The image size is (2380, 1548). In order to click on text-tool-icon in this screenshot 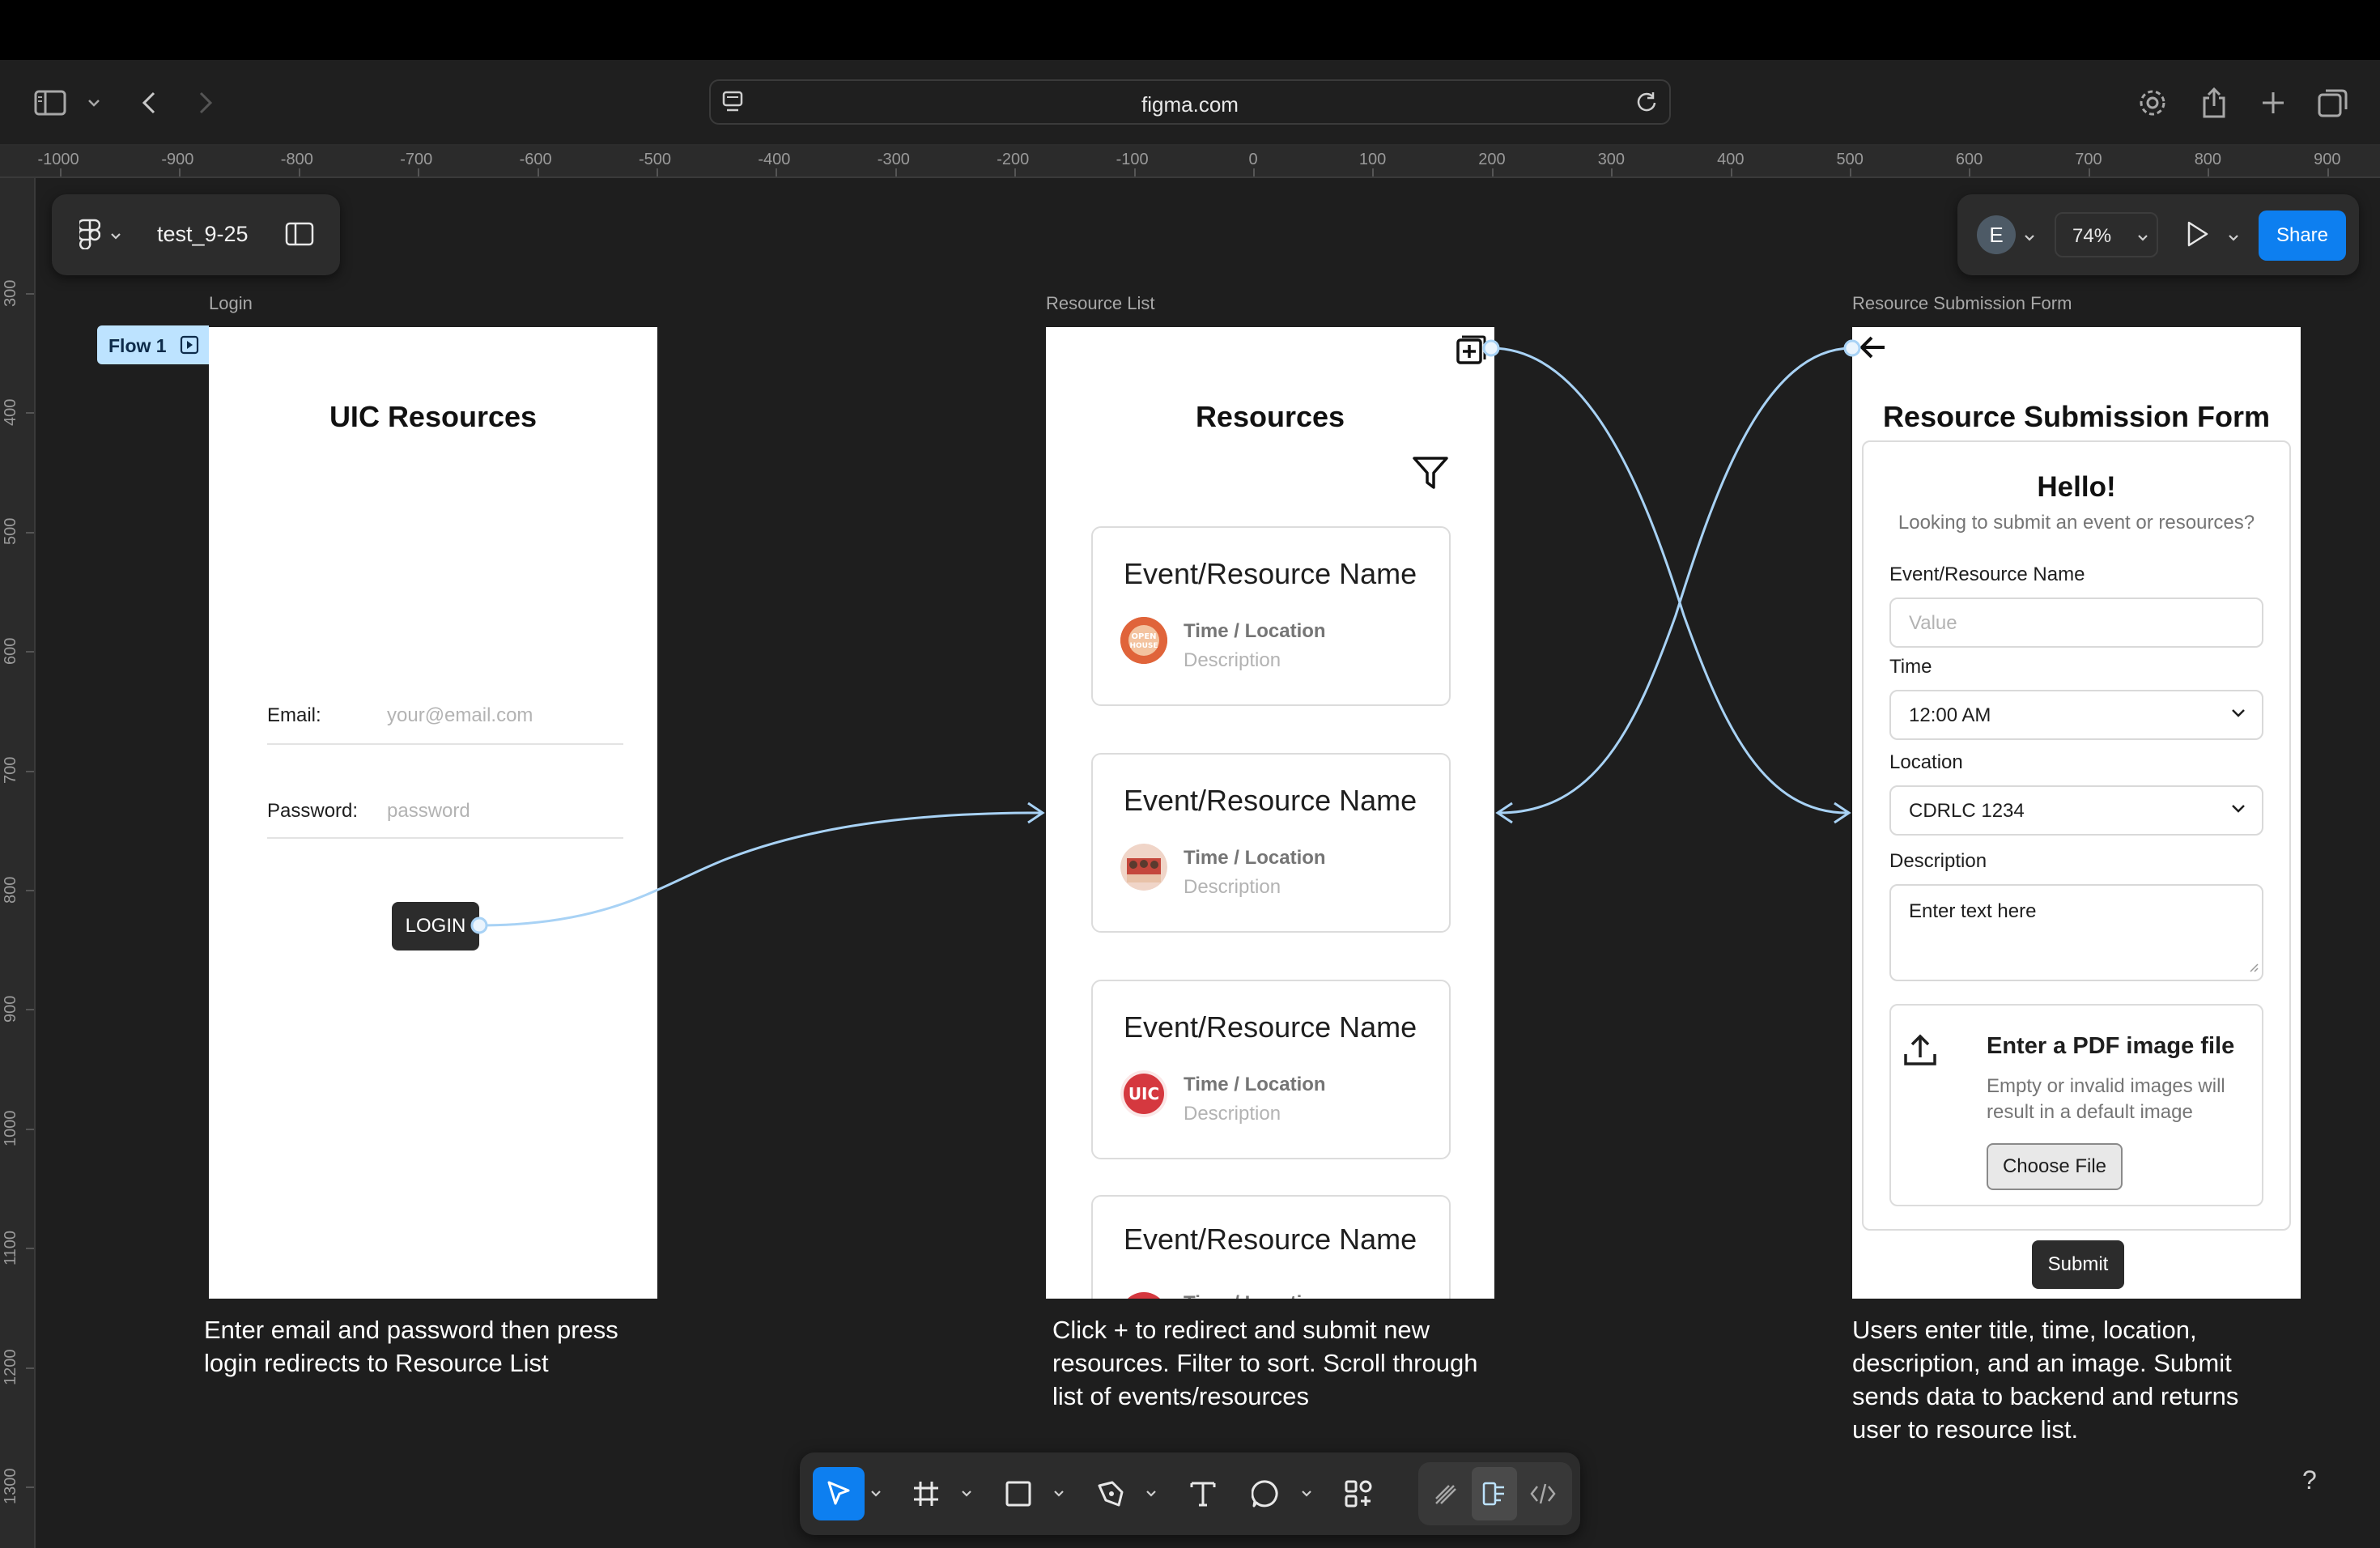, I will do `click(1203, 1494)`.